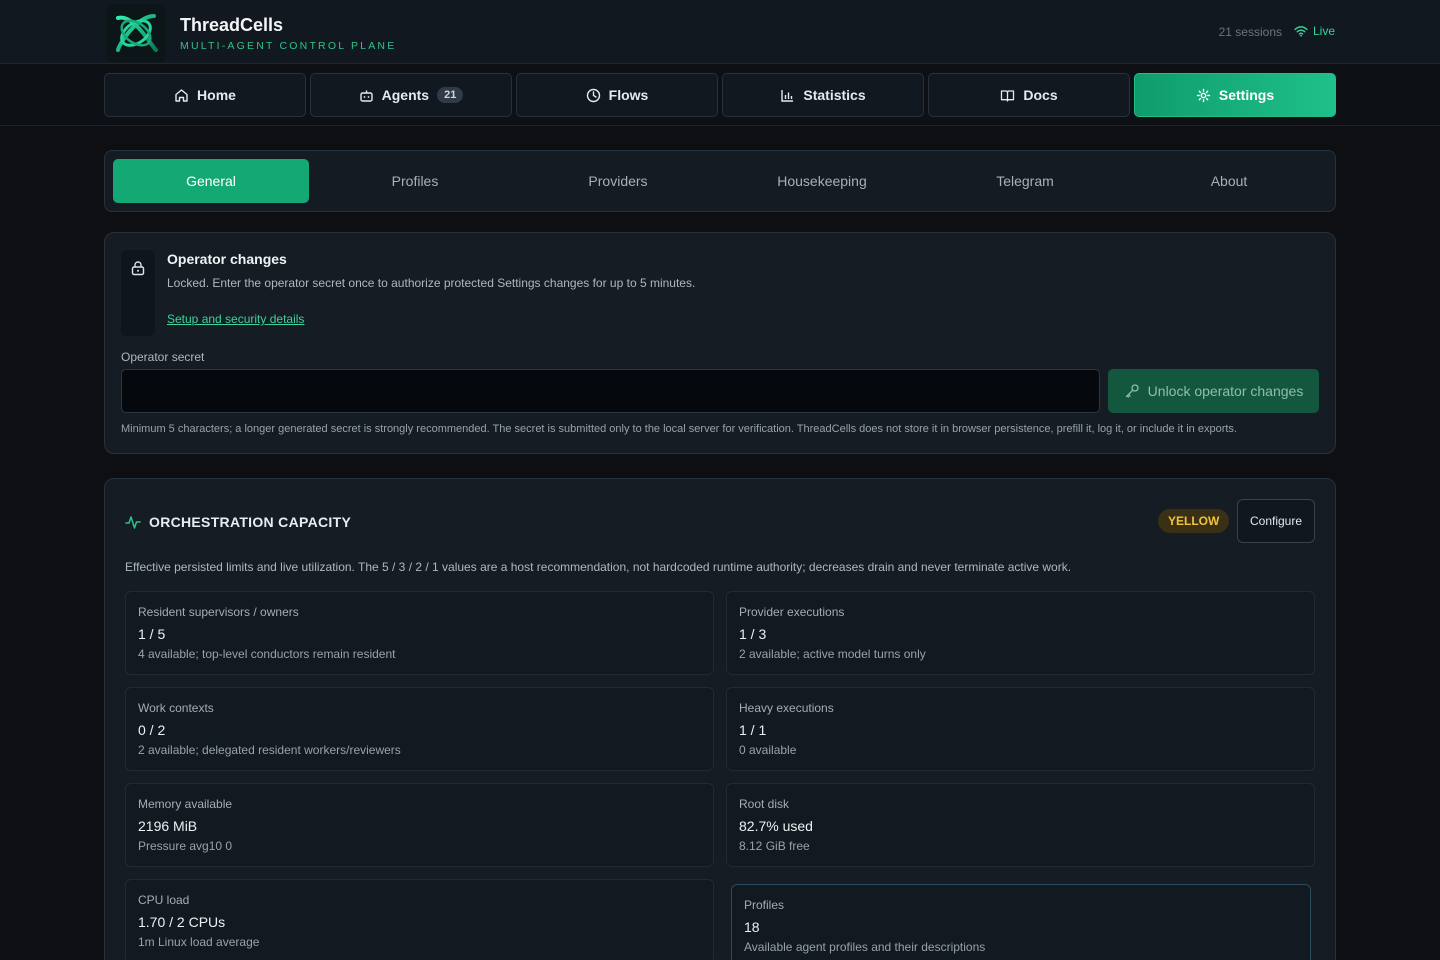 This screenshot has height=960, width=1440. What do you see at coordinates (753, 730) in the screenshot?
I see `metric-value: 1 / 1` at bounding box center [753, 730].